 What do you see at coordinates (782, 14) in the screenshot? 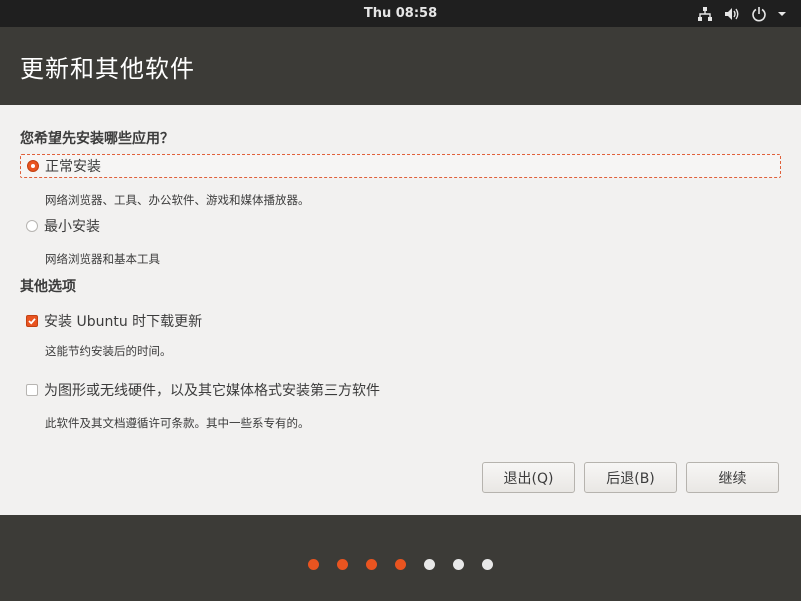
I see `menu-arrow-icon` at bounding box center [782, 14].